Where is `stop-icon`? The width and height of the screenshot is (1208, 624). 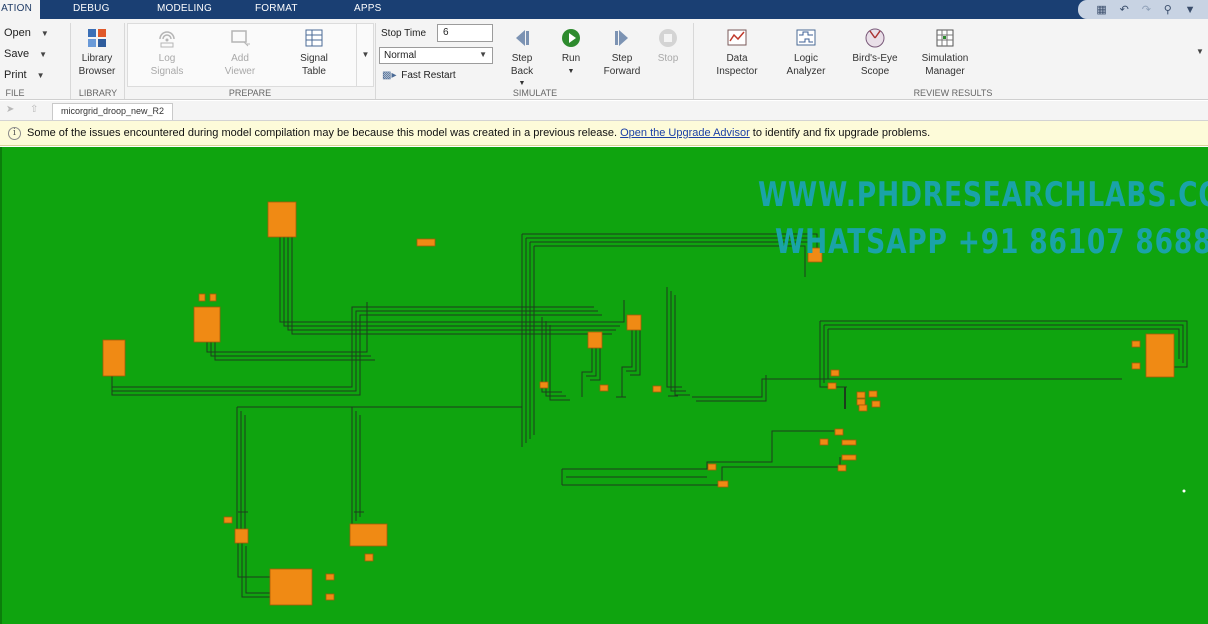
stop-icon is located at coordinates (668, 38).